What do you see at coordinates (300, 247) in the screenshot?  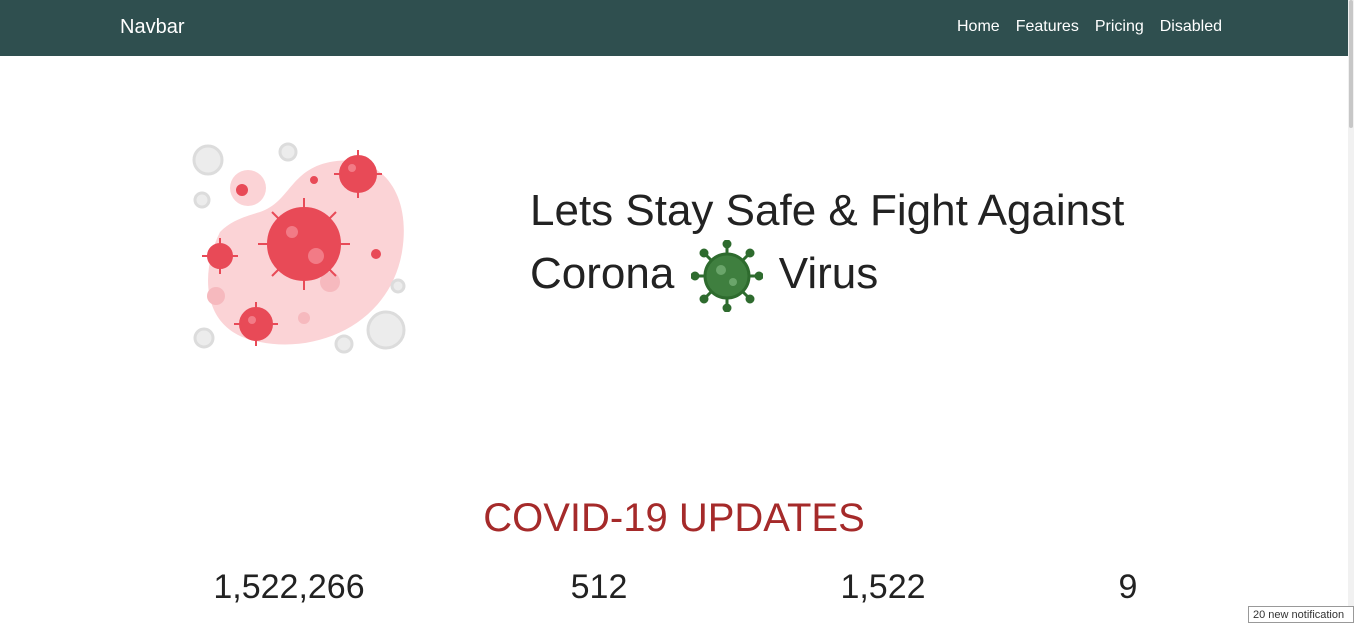 I see `virus-illustration` at bounding box center [300, 247].